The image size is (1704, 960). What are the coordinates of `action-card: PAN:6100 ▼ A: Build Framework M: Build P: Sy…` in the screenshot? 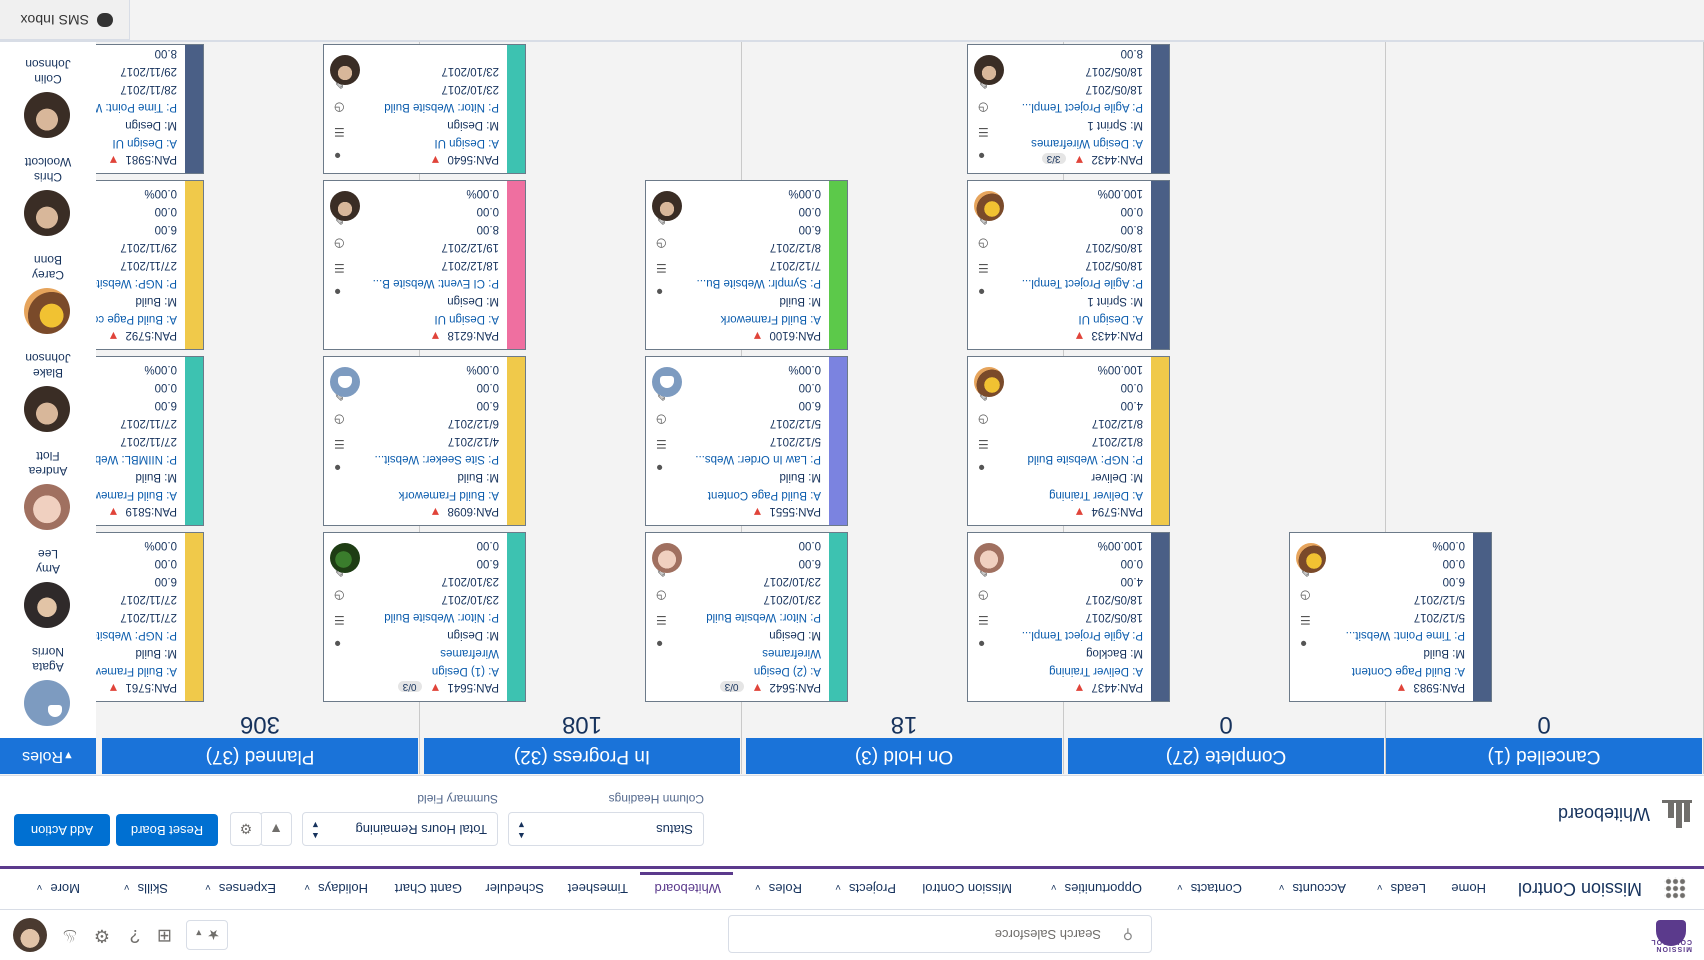 It's located at (746, 265).